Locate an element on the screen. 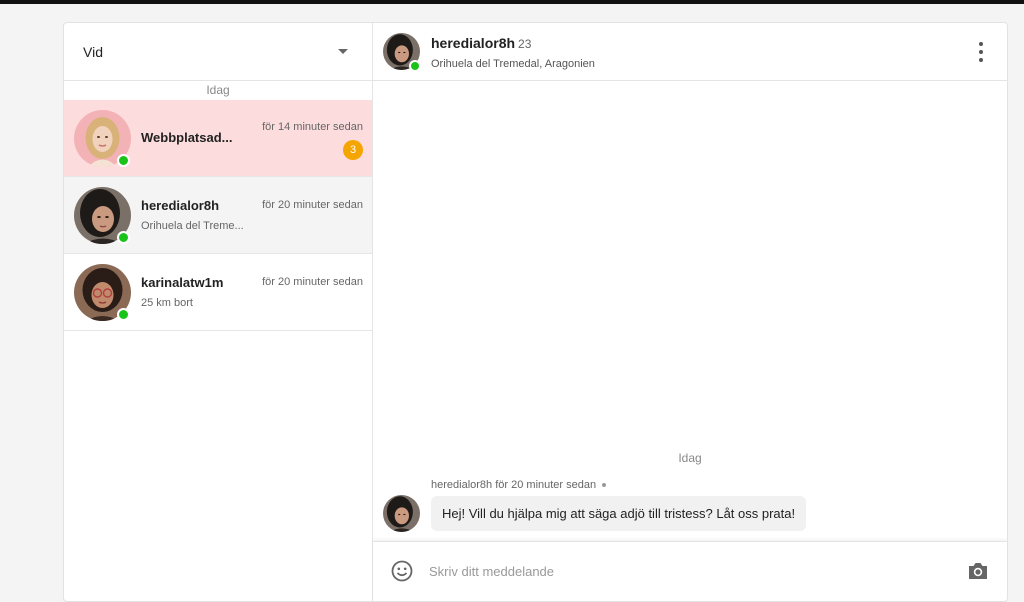  message-input is located at coordinates (689, 571).